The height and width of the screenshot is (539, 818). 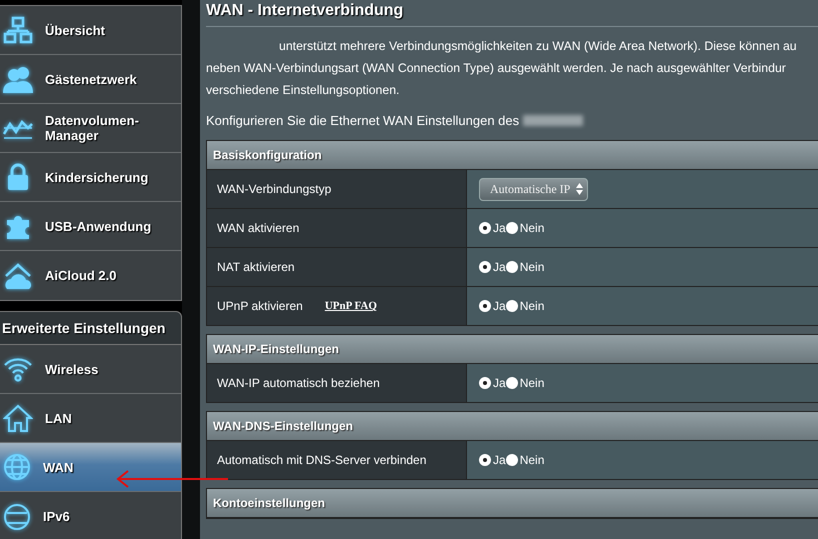 What do you see at coordinates (256, 267) in the screenshot?
I see `setting-label: NAT aktivieren` at bounding box center [256, 267].